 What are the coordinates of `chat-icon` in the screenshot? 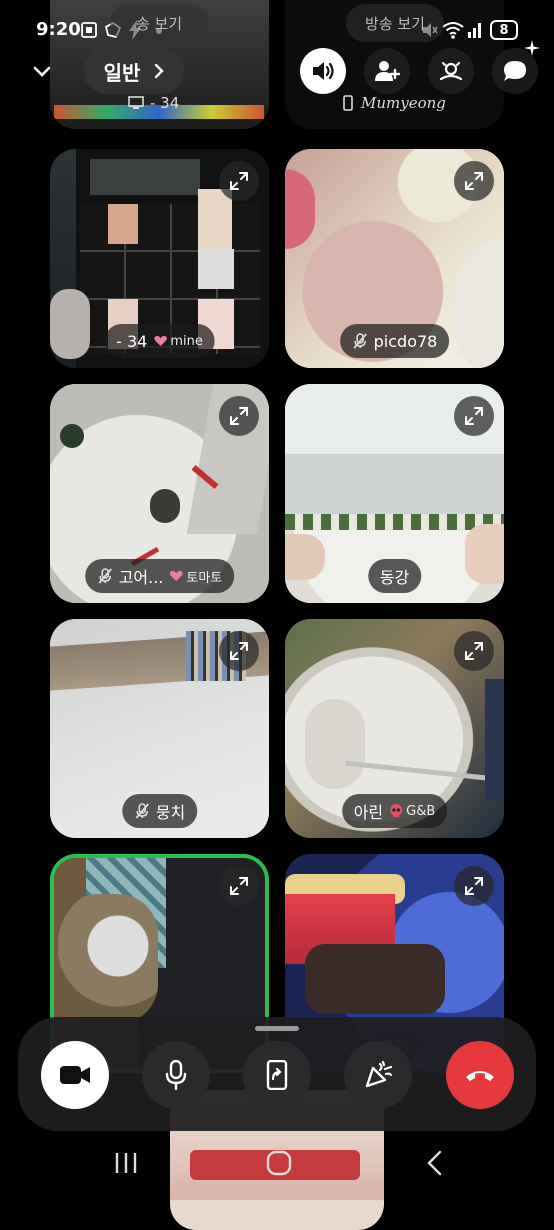 It's located at (515, 71).